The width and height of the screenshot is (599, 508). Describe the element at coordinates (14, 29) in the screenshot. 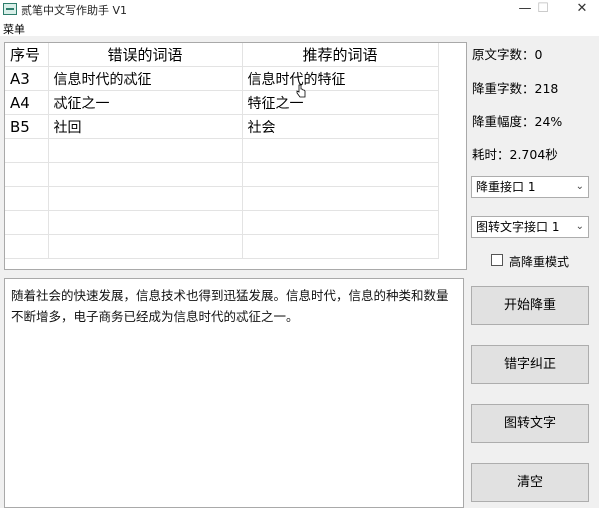

I see `menu-item: 菜单` at that location.